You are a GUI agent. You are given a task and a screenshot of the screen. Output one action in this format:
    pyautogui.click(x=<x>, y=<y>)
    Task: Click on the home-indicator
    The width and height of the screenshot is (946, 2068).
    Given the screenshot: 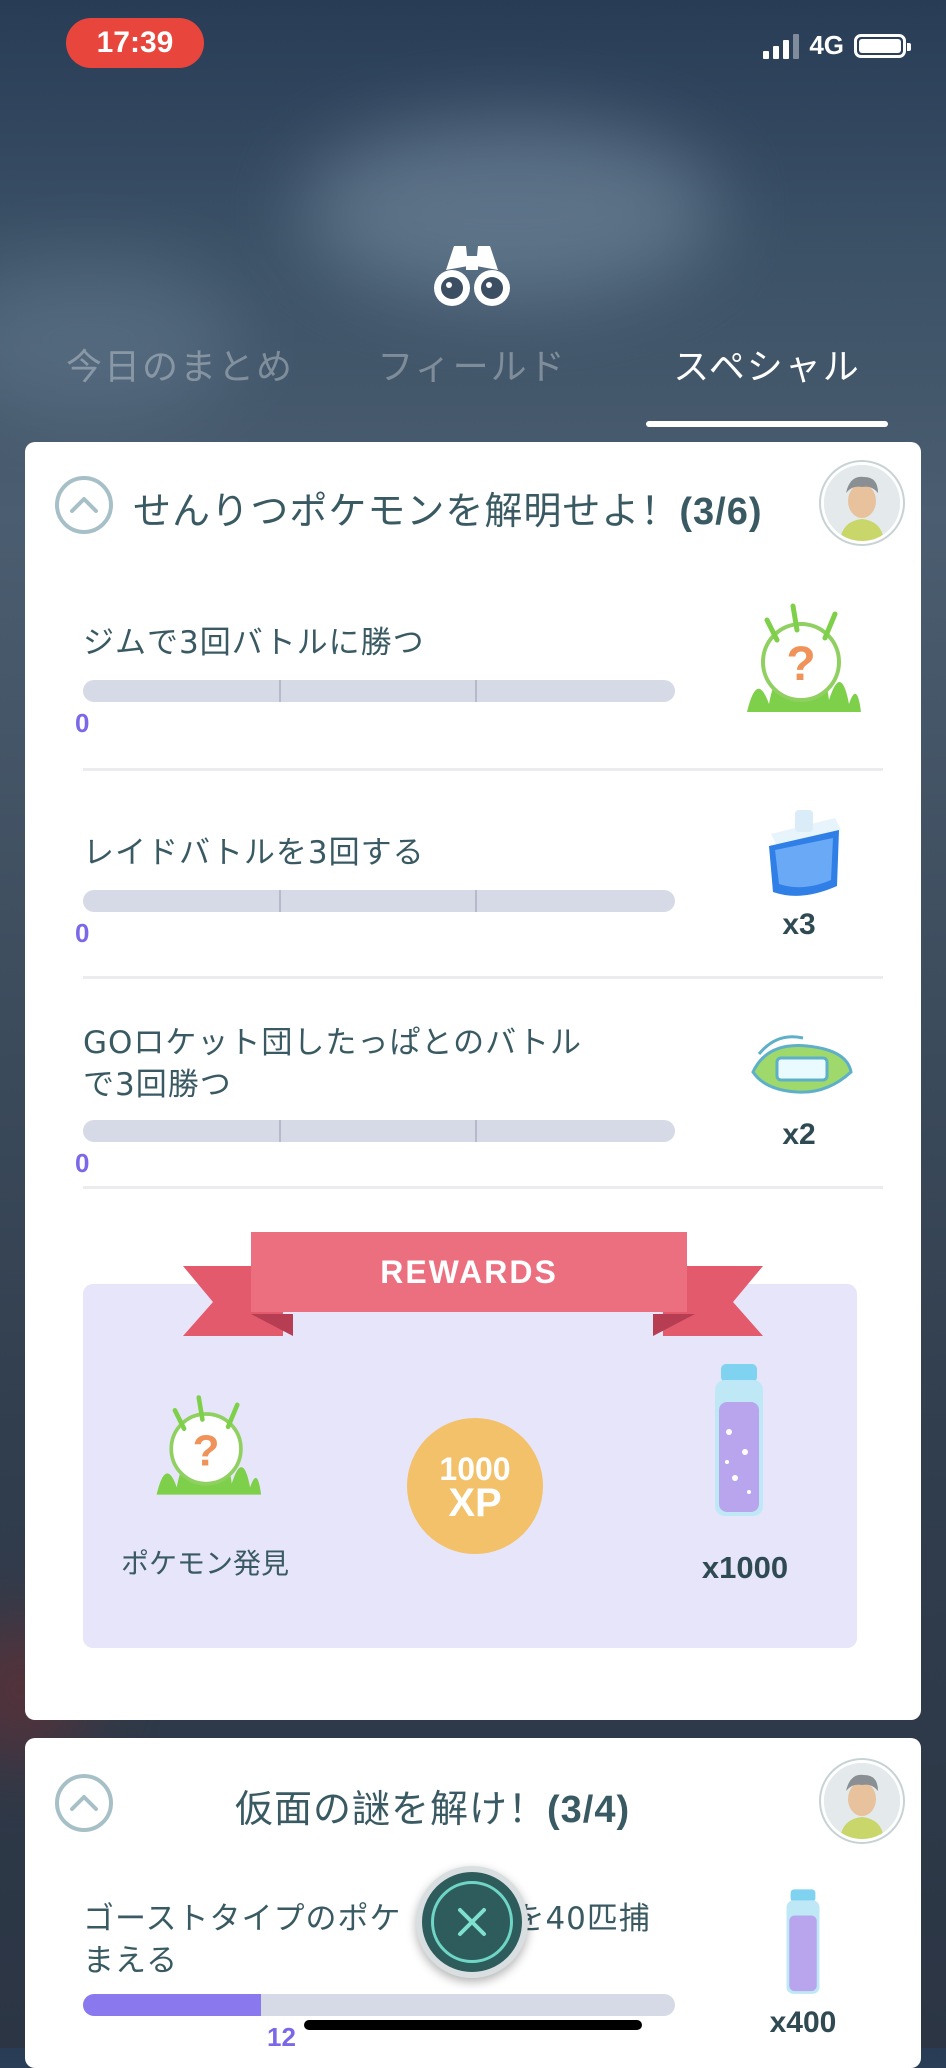 What is the action you would take?
    pyautogui.click(x=473, y=2025)
    